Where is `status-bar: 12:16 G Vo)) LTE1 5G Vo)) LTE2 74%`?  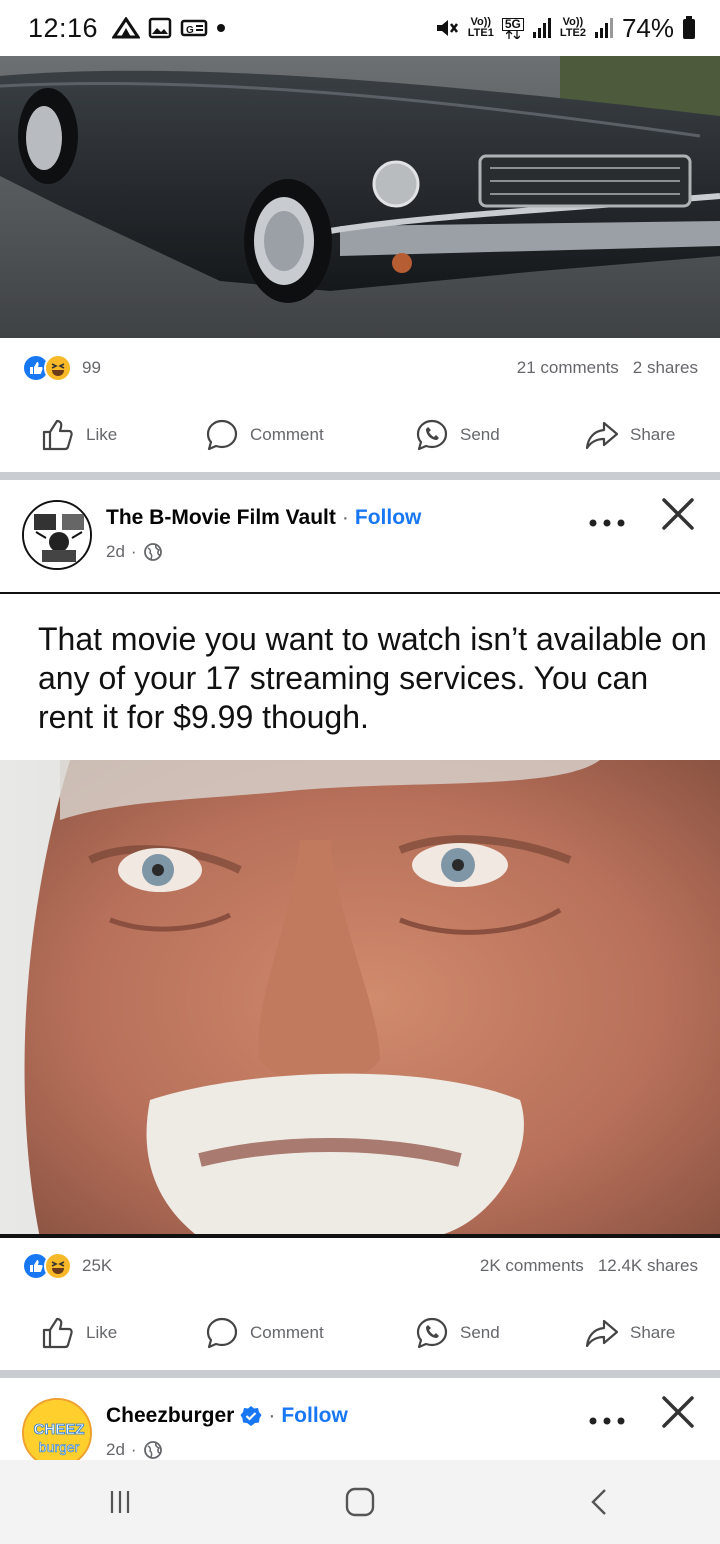
status-bar: 12:16 G Vo)) LTE1 5G Vo)) LTE2 74% is located at coordinates (360, 28).